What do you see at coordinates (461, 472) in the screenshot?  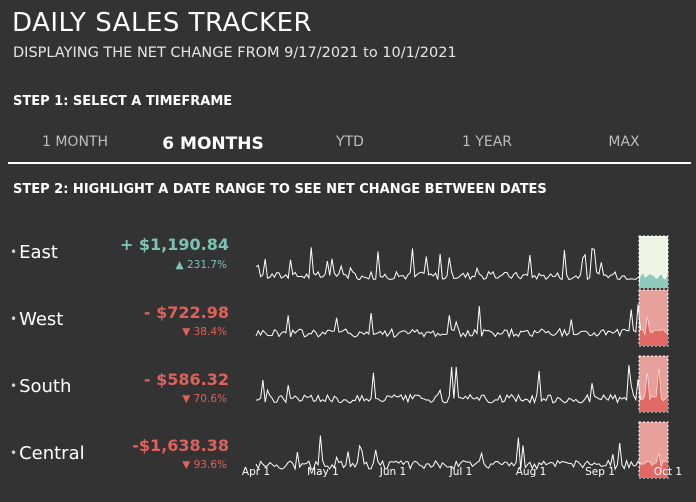 I see `x-tick-label: Jul 1` at bounding box center [461, 472].